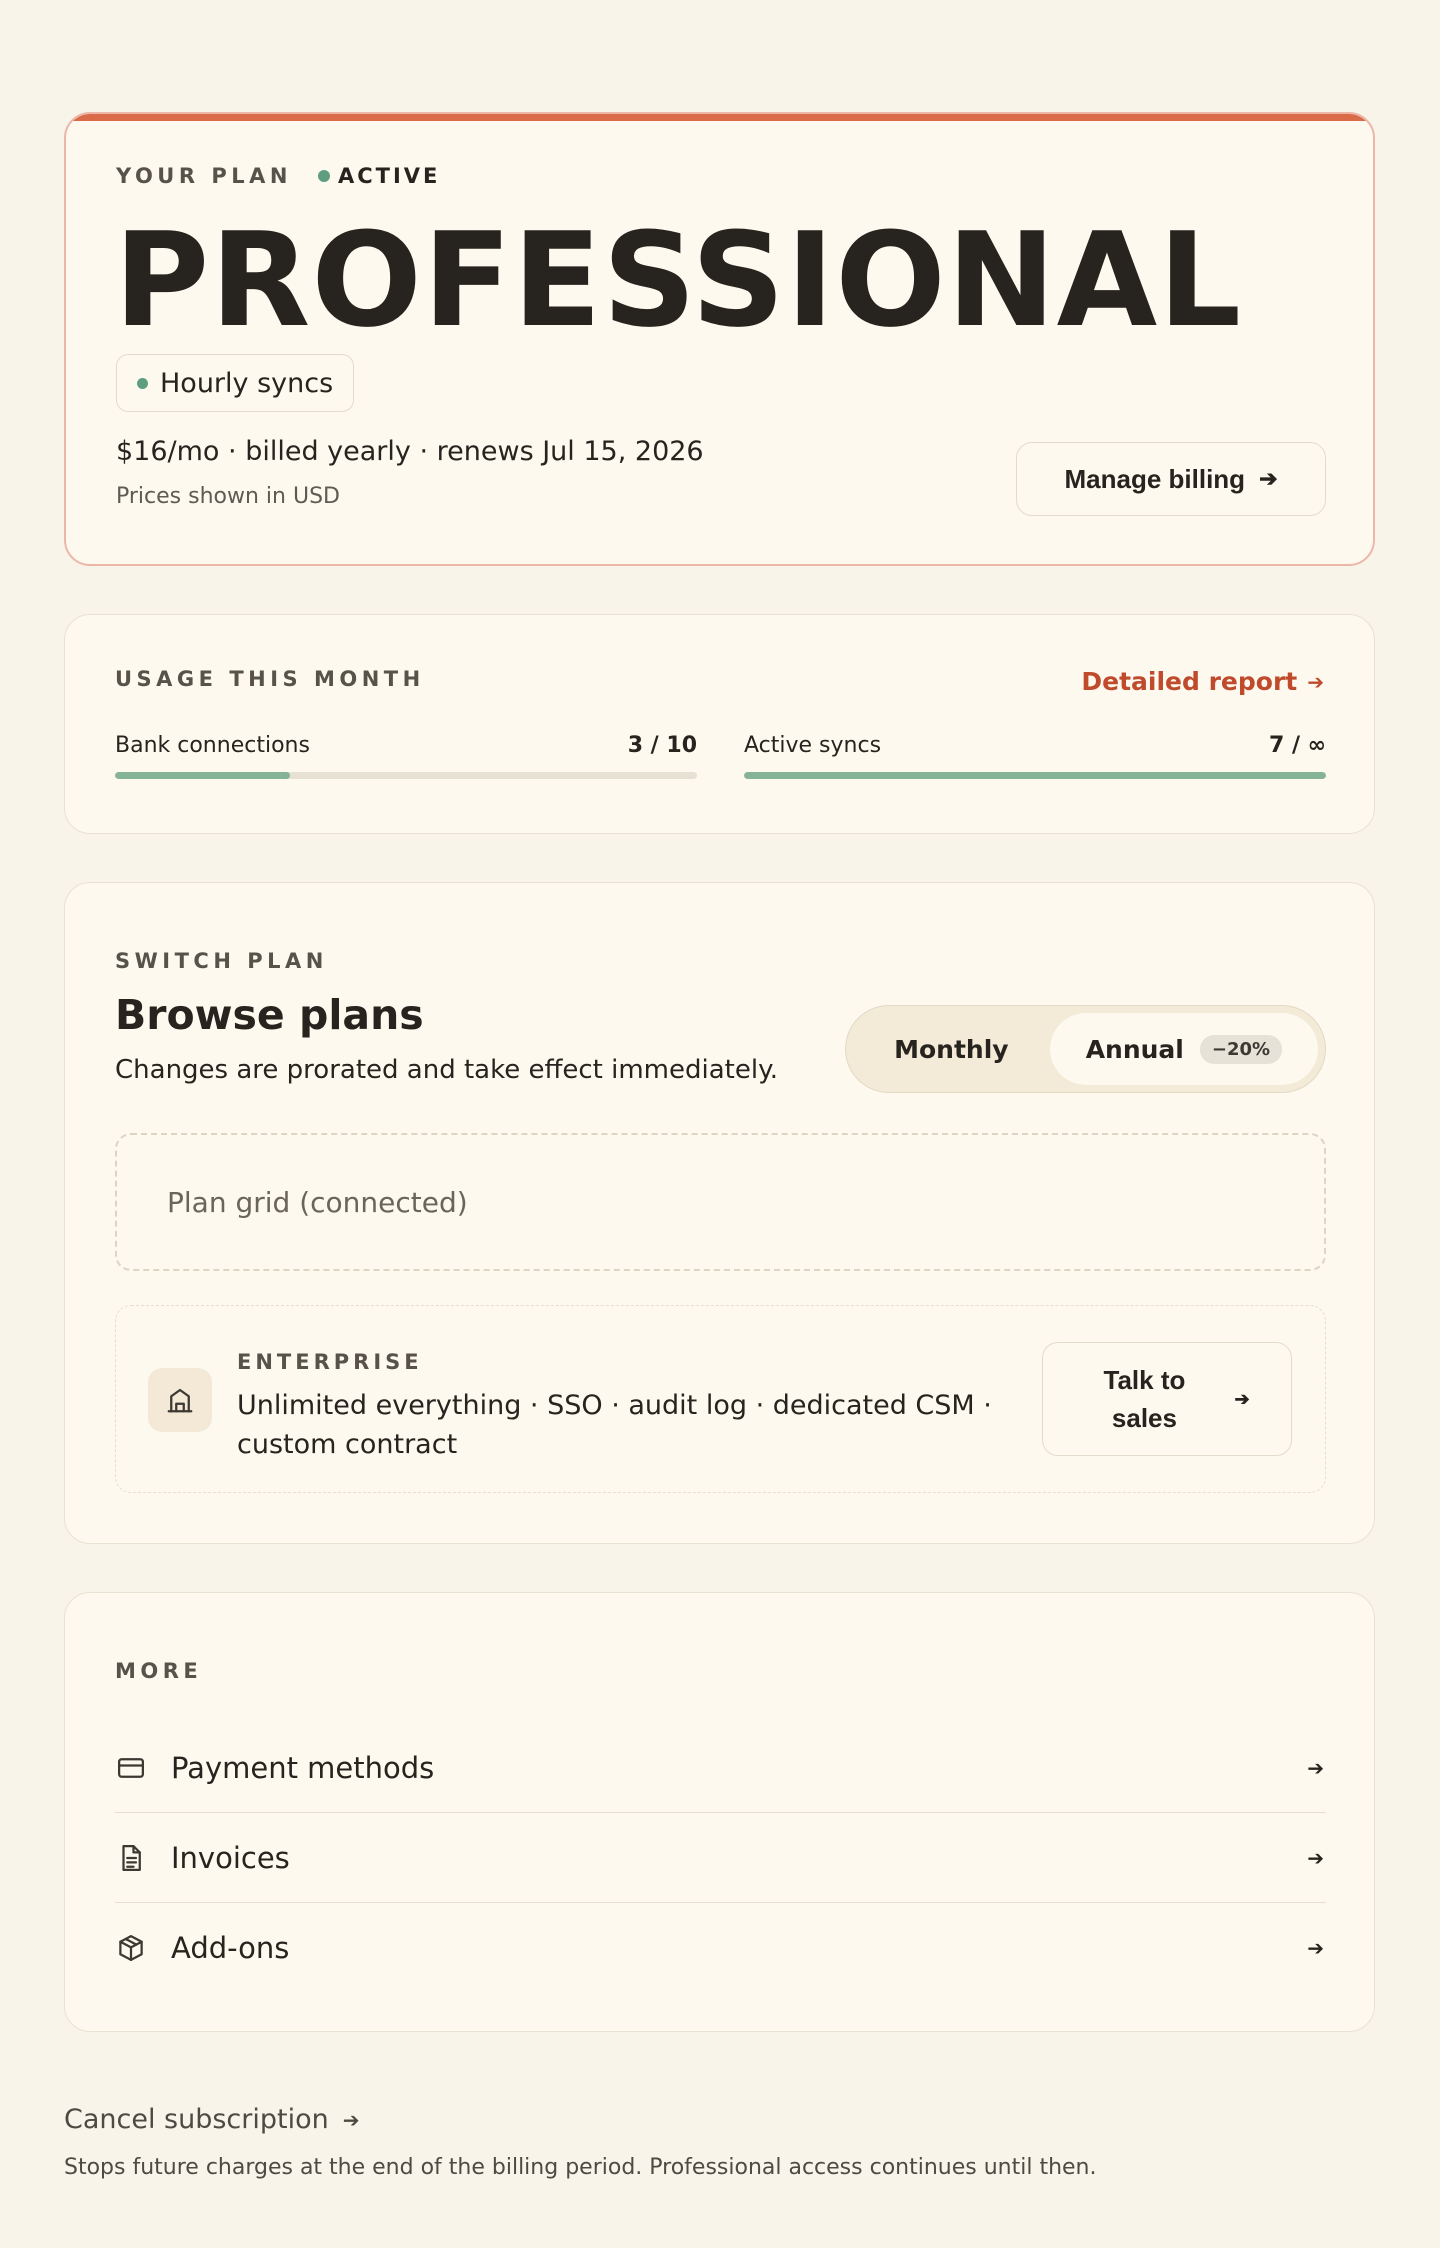 The height and width of the screenshot is (2248, 1440). Describe the element at coordinates (1144, 1399) in the screenshot. I see `talk-to-sales-label: Talk to sales` at that location.